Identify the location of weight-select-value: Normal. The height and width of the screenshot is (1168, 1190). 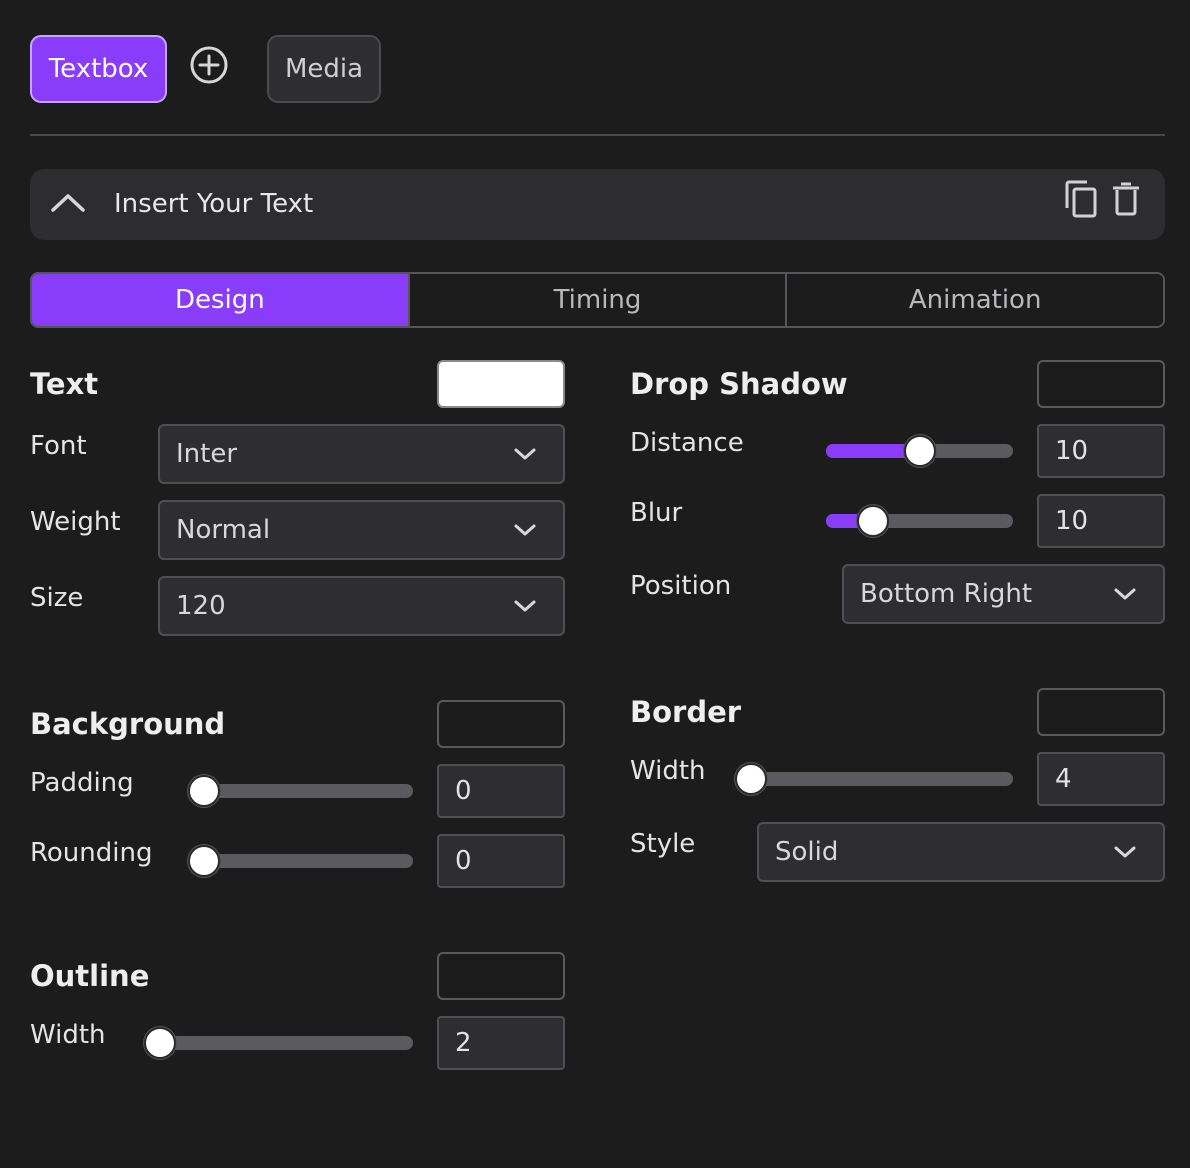
(223, 530).